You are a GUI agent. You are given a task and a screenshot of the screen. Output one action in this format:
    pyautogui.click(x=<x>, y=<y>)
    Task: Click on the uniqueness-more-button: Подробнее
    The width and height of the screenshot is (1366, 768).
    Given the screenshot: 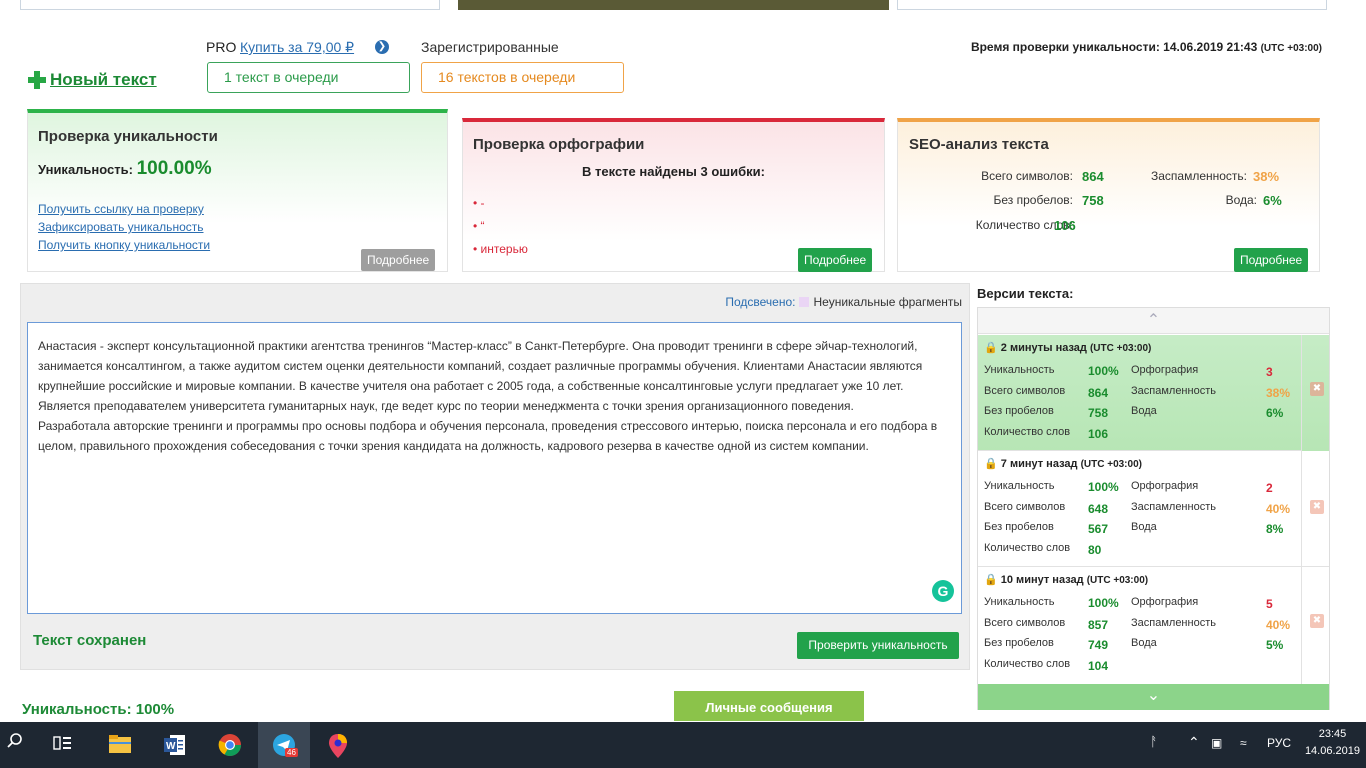 What is the action you would take?
    pyautogui.click(x=398, y=260)
    